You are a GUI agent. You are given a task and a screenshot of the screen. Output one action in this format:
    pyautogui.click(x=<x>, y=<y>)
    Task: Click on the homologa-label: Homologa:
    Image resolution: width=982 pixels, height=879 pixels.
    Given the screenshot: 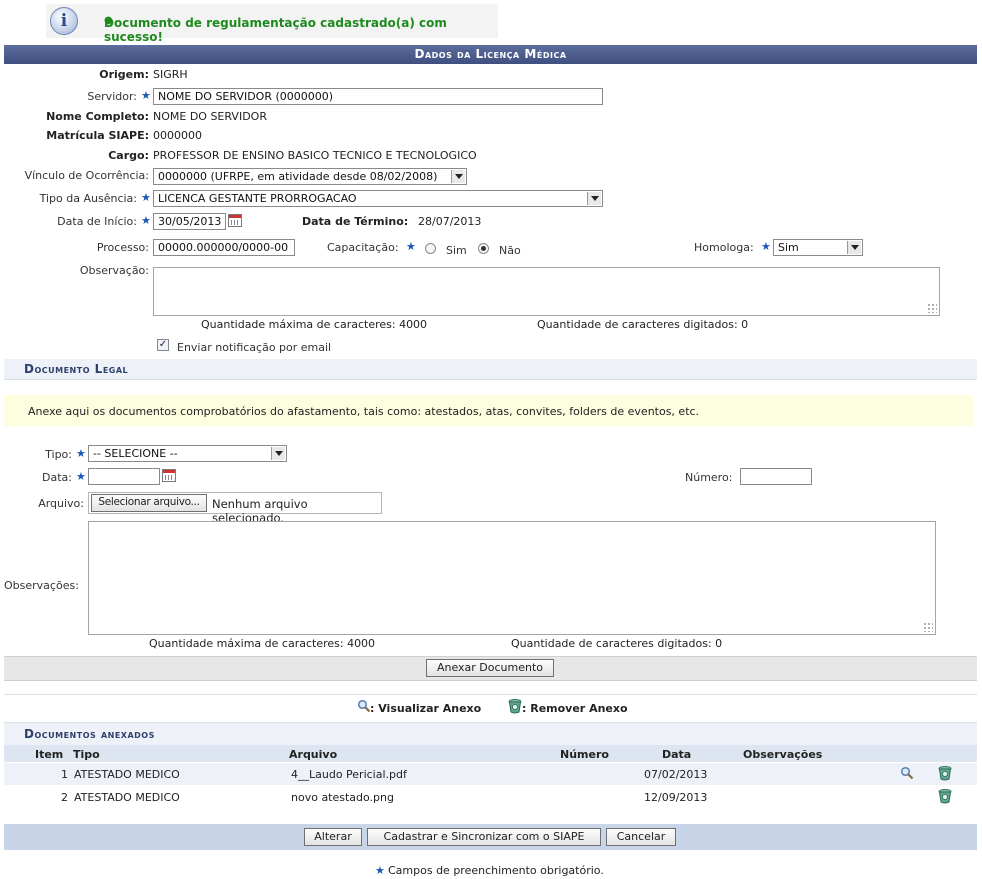 What is the action you would take?
    pyautogui.click(x=724, y=247)
    